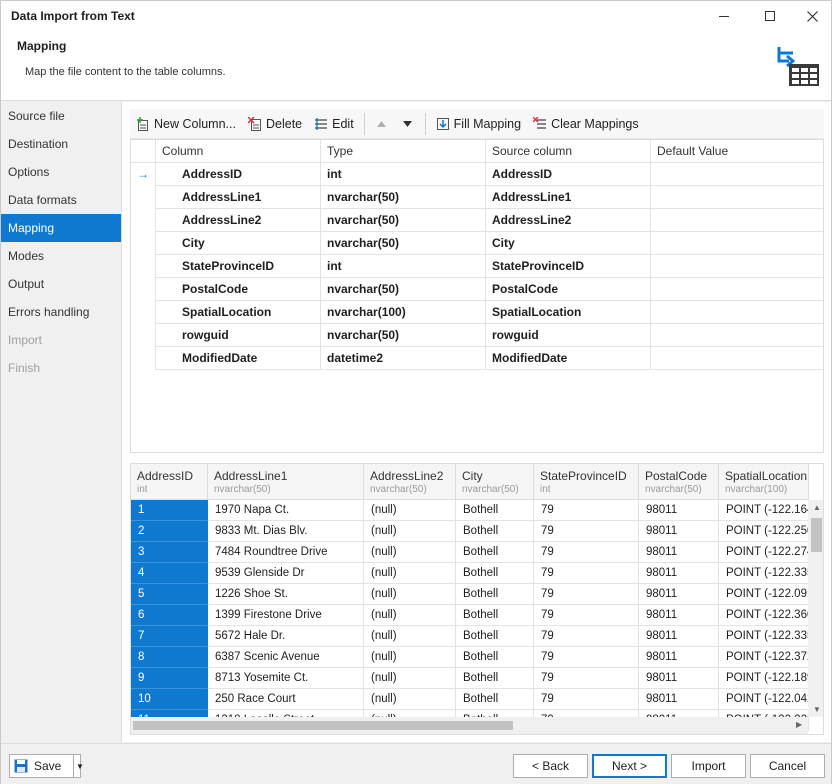  What do you see at coordinates (477, 289) in the screenshot?
I see `mapping-row: PostalCode nvarchar(50) PostalCode` at bounding box center [477, 289].